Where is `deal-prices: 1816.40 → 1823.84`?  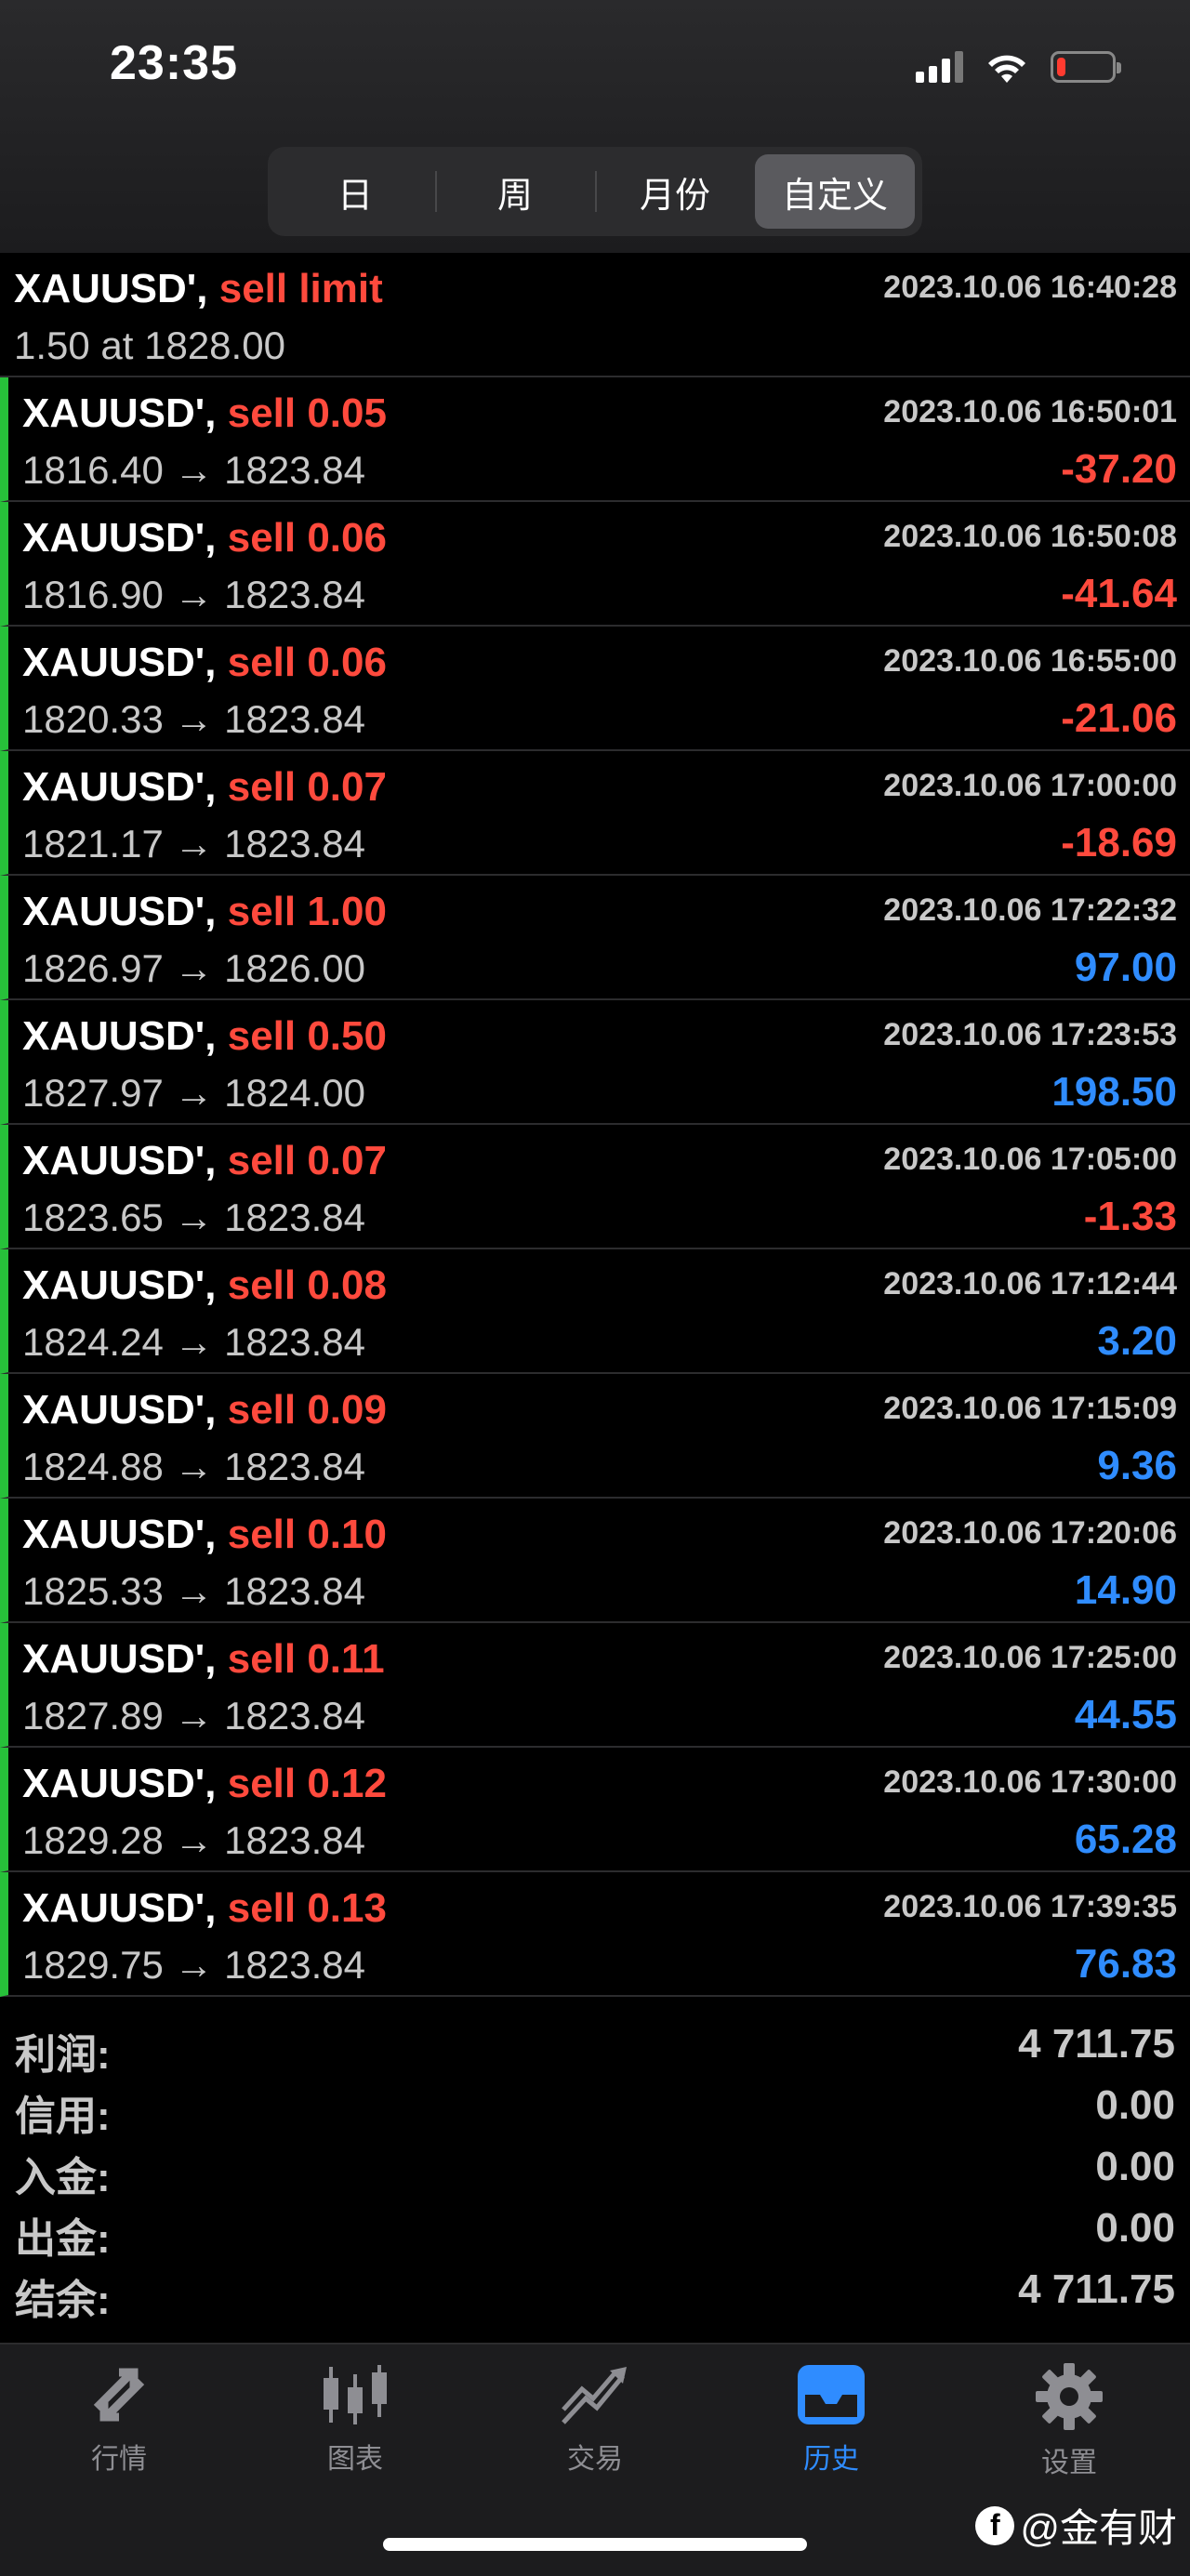 deal-prices: 1816.40 → 1823.84 is located at coordinates (193, 470).